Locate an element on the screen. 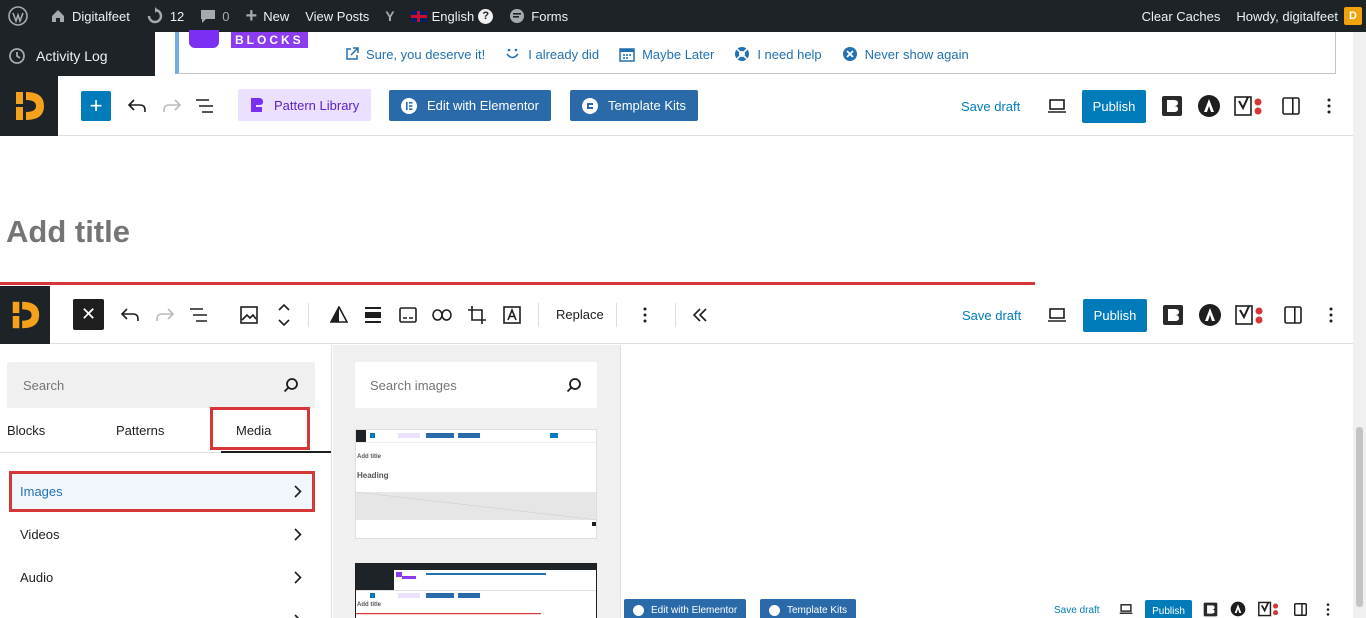  block-type-image-button is located at coordinates (249, 315).